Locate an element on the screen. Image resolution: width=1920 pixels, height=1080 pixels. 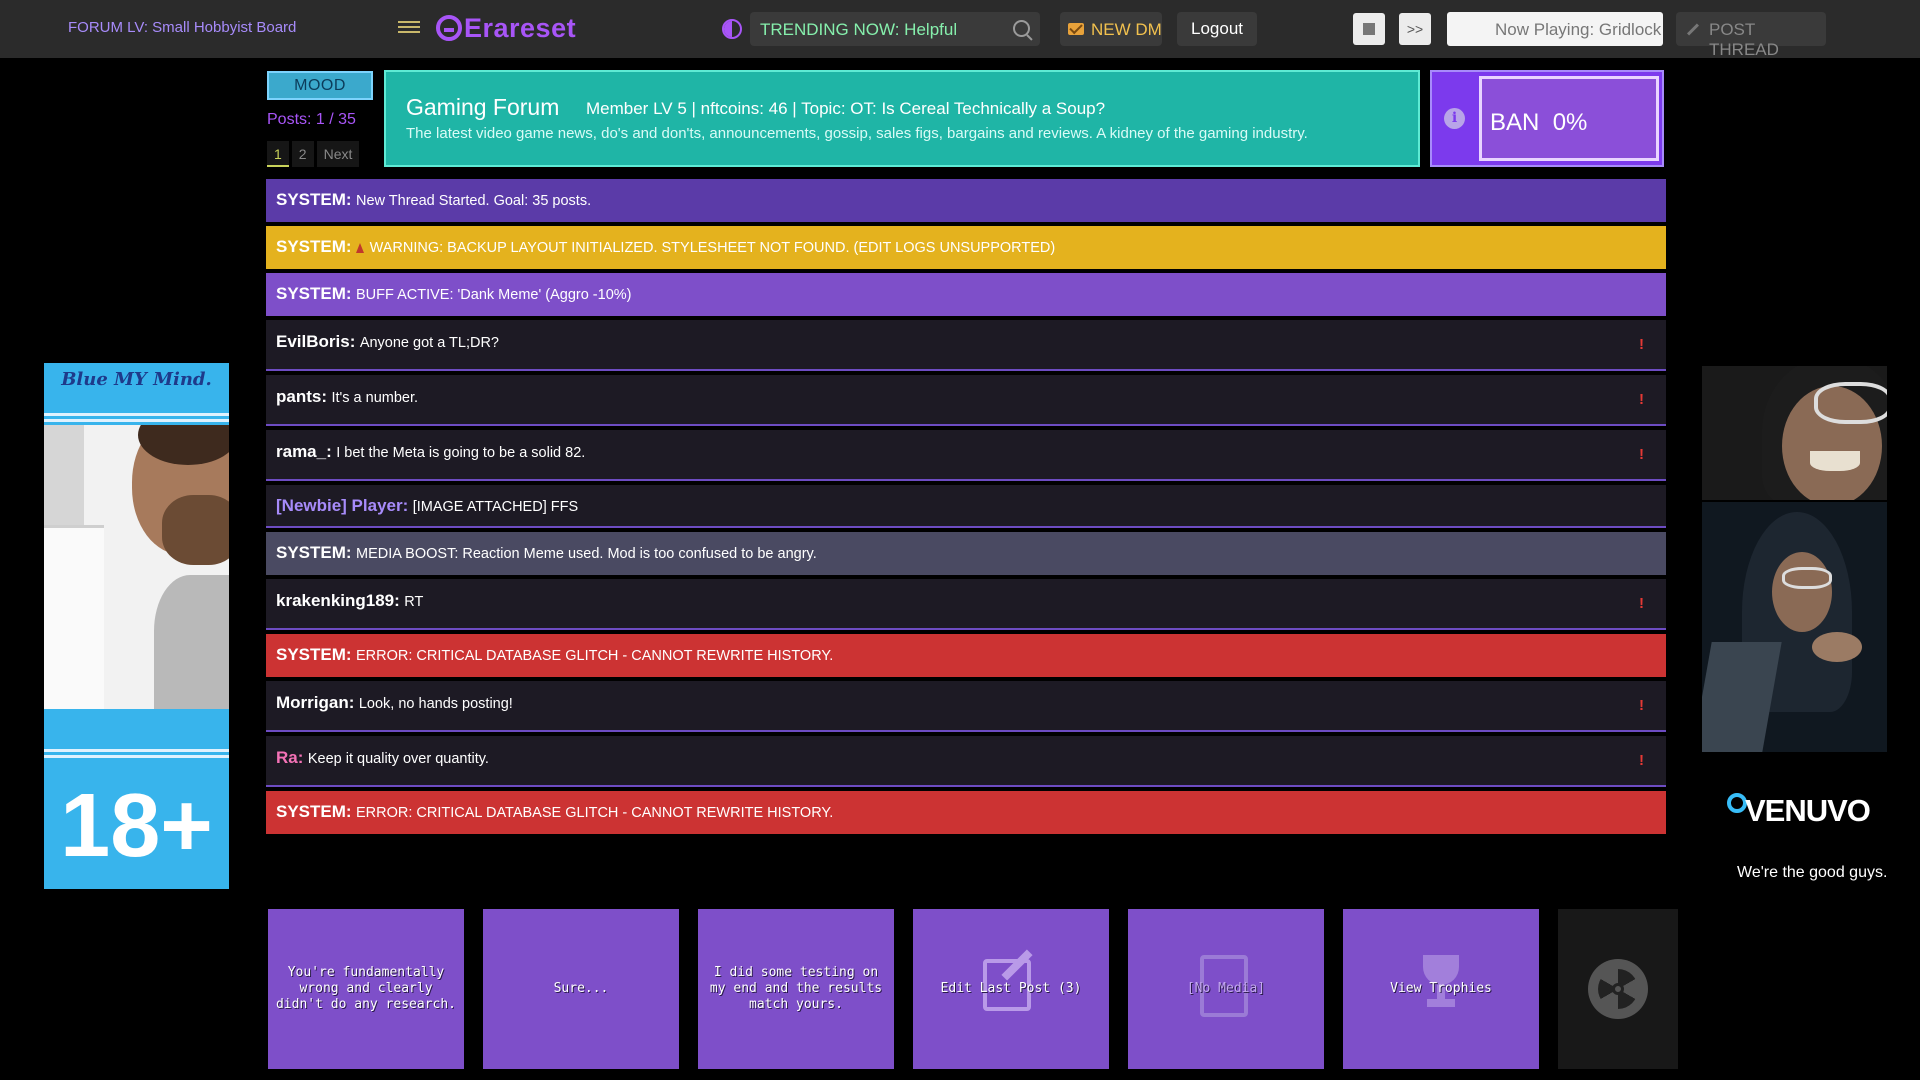
left-ad-title: Blue MY Mind. is located at coordinates (136, 379).